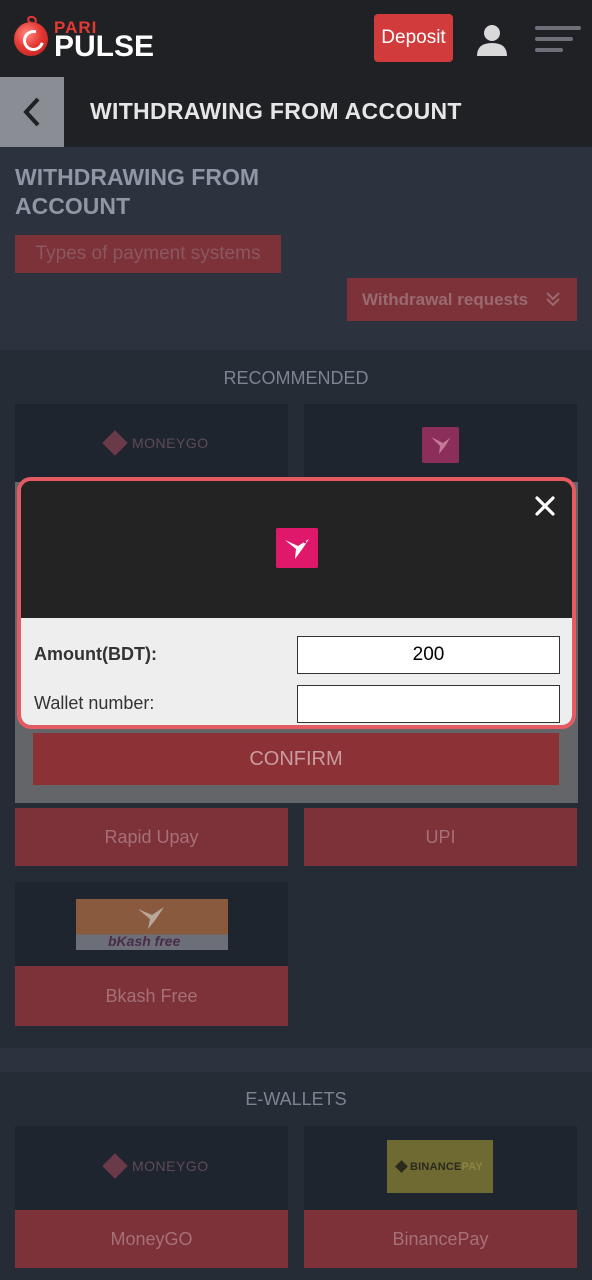 The width and height of the screenshot is (592, 1280). I want to click on bird-logo-icon, so click(440, 445).